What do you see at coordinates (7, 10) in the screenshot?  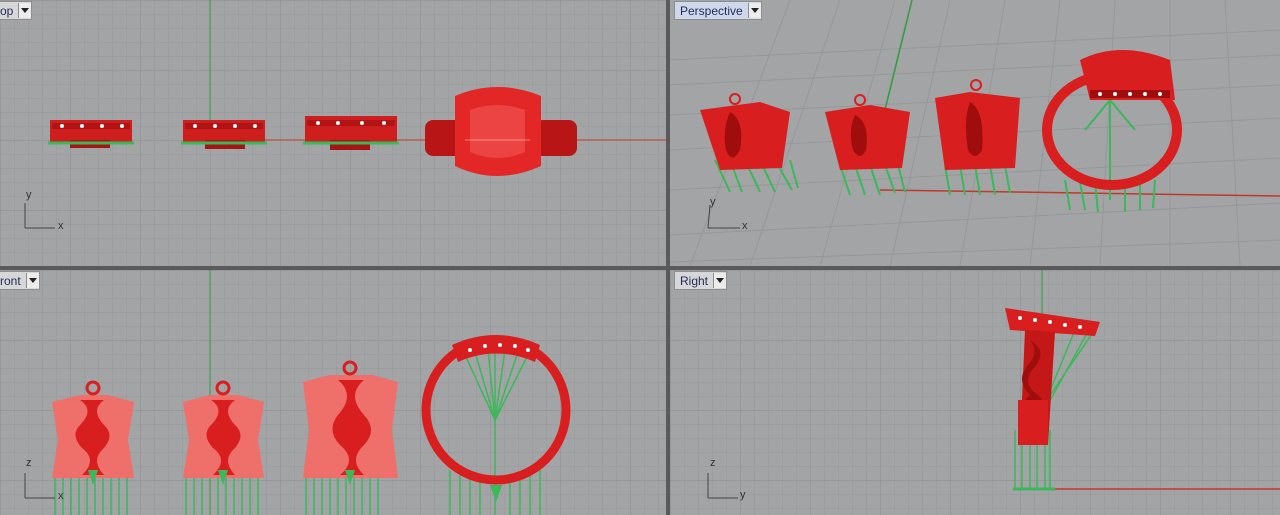 I see `viewport-title: op` at bounding box center [7, 10].